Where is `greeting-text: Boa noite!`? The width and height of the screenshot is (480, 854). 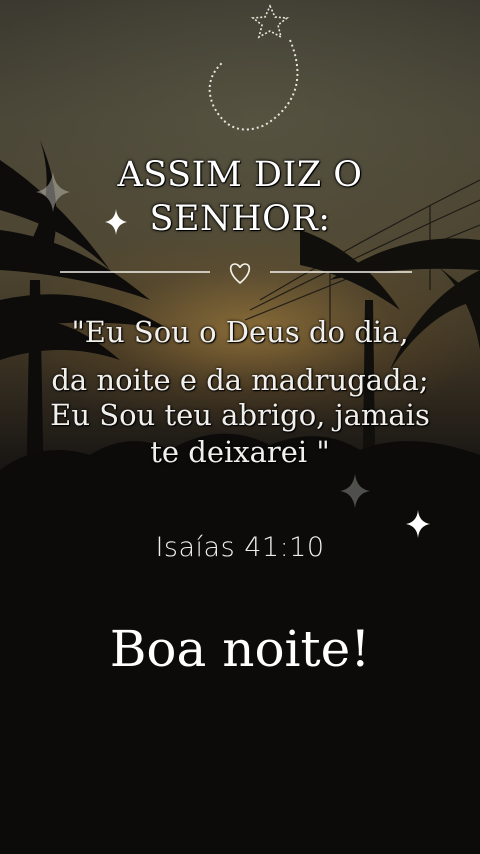 greeting-text: Boa noite! is located at coordinates (240, 649).